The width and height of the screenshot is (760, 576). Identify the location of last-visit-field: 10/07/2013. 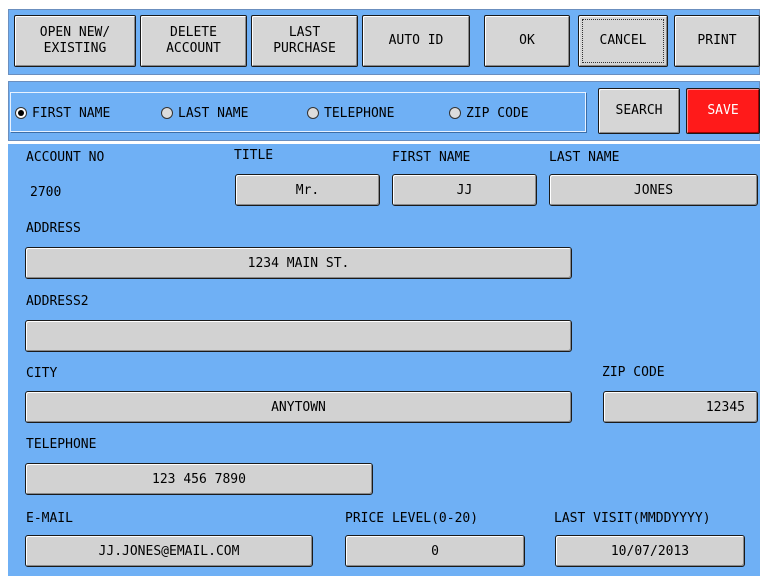
(650, 551).